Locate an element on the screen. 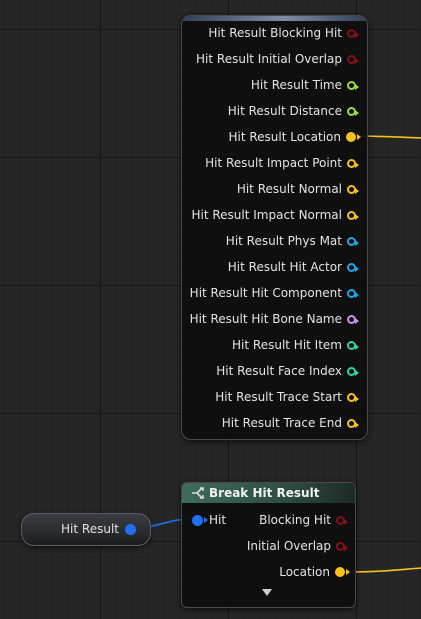 This screenshot has height=619, width=421. output-pin-row: Hit Result Face Index is located at coordinates (287, 371).